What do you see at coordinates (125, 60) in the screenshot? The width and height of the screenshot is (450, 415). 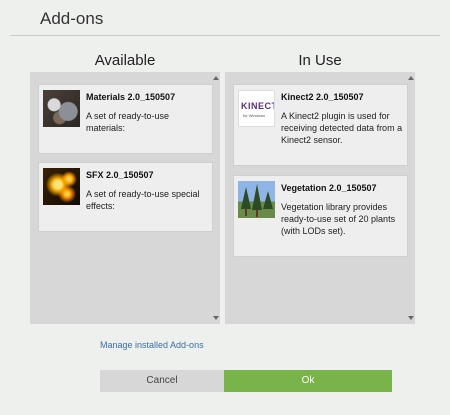 I see `available-heading: Available` at bounding box center [125, 60].